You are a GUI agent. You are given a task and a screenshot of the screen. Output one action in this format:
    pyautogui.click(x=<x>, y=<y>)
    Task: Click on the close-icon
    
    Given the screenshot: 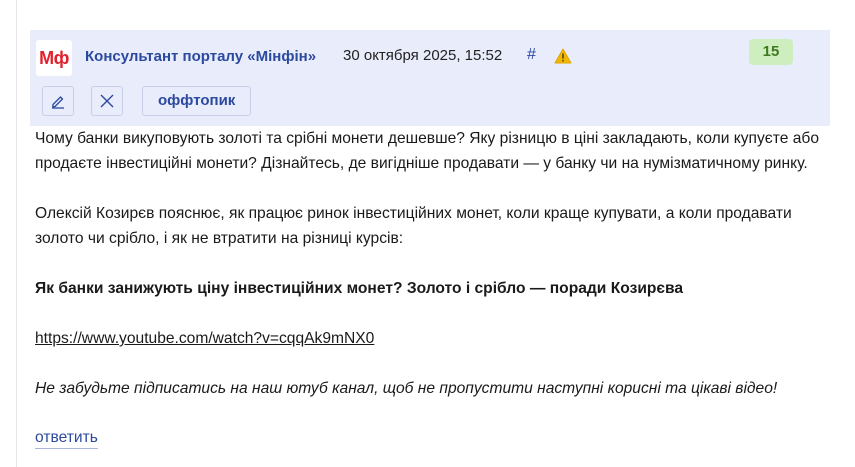 What is the action you would take?
    pyautogui.click(x=107, y=101)
    